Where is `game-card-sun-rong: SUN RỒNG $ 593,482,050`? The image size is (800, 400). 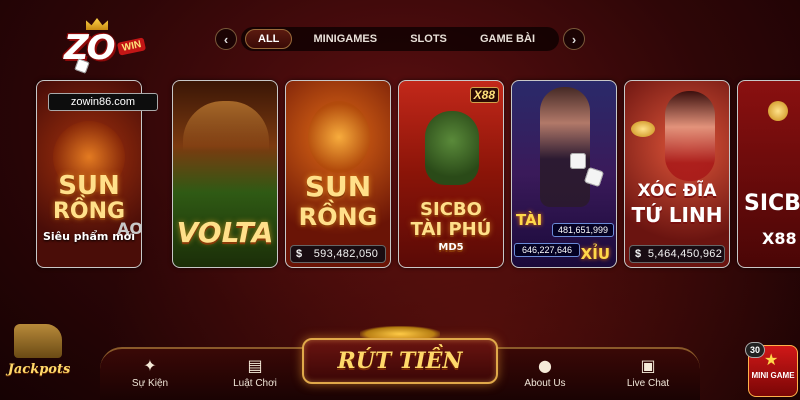 game-card-sun-rong: SUN RỒNG $ 593,482,050 is located at coordinates (338, 174).